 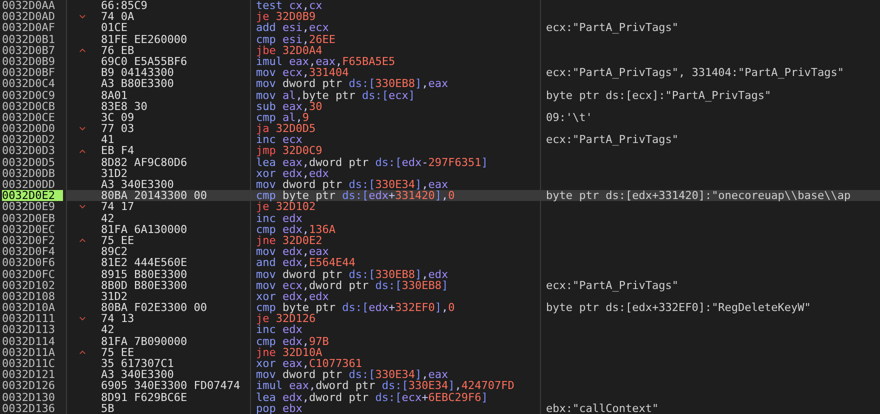 I want to click on address-cell: 0032D0AD, so click(x=28, y=17).